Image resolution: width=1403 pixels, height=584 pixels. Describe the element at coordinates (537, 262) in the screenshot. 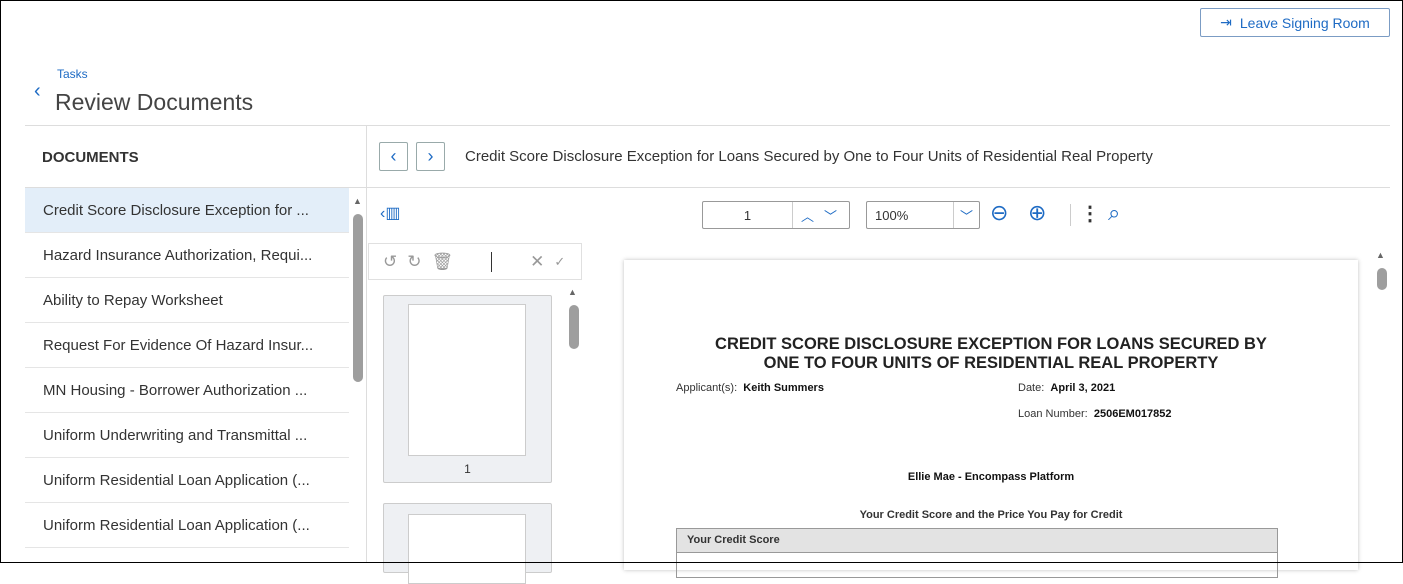

I see `cancel-icon: ✕` at that location.